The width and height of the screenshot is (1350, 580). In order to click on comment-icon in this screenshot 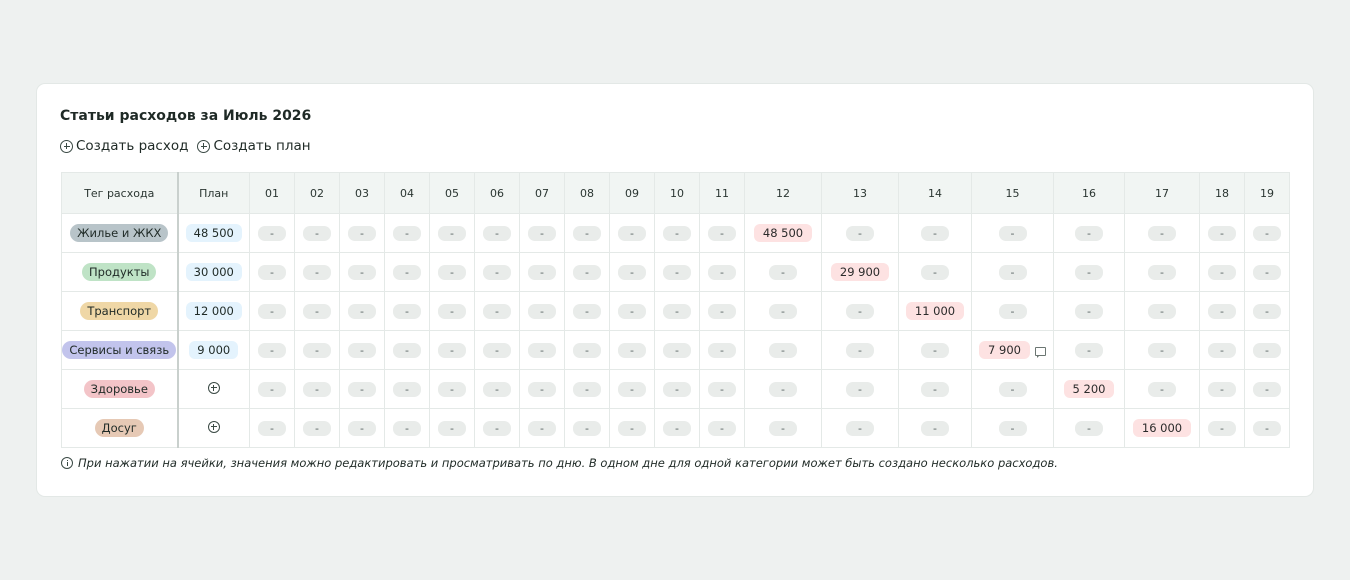, I will do `click(1040, 352)`.